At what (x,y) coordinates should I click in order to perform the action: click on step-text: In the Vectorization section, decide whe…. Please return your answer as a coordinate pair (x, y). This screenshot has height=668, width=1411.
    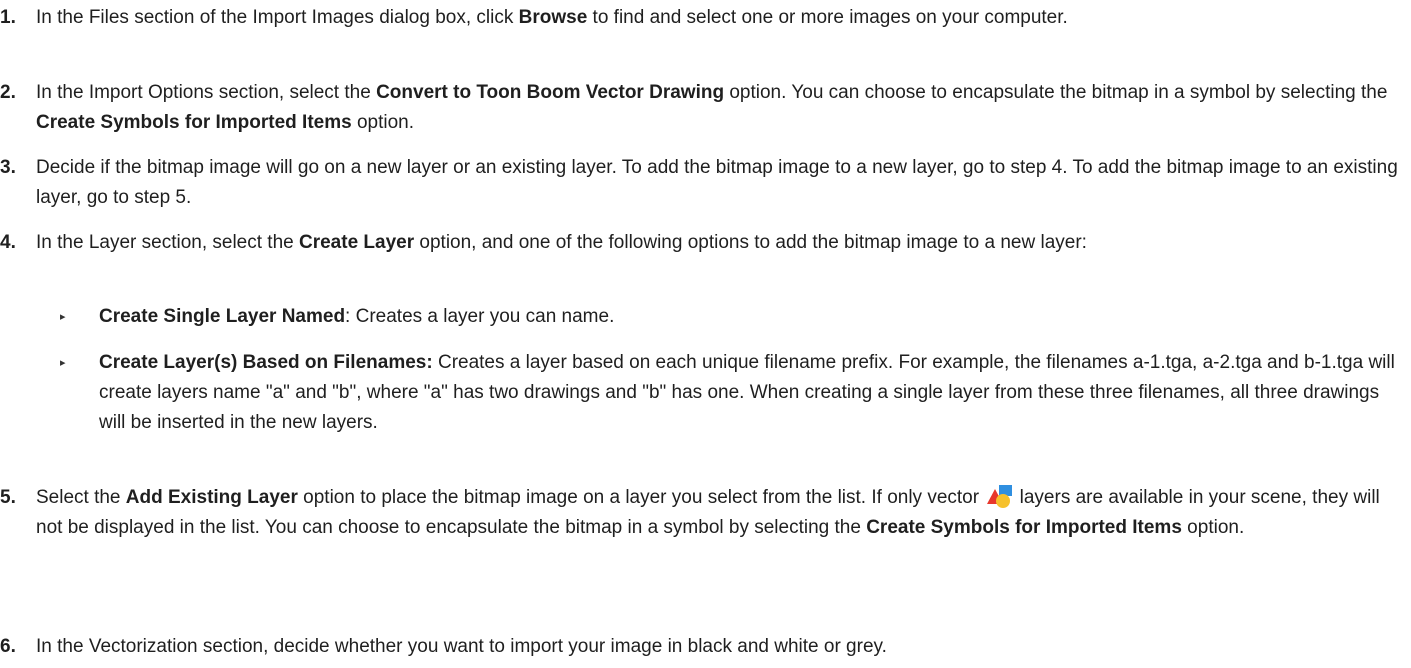
    Looking at the image, I should click on (461, 646).